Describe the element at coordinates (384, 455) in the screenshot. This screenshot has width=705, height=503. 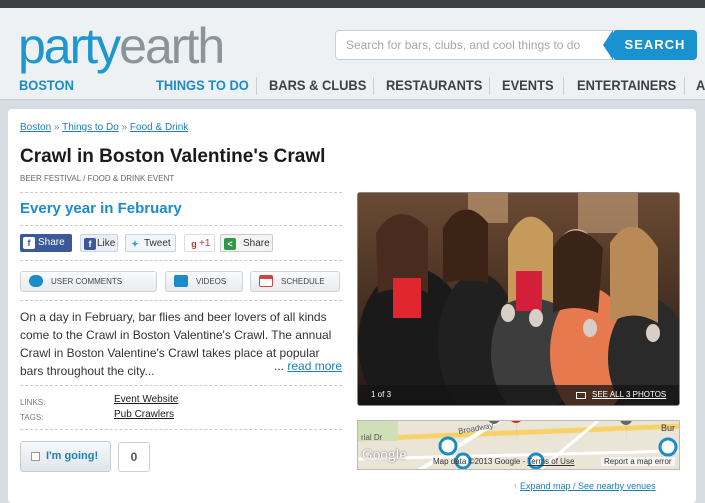
I see `google-logo: Google` at that location.